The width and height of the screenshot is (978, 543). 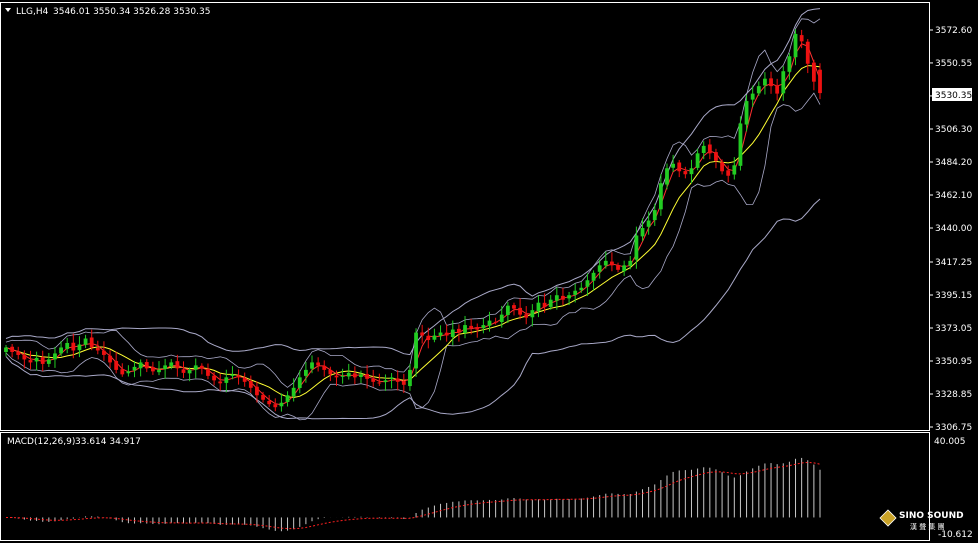 What do you see at coordinates (953, 428) in the screenshot?
I see `price-tick-label: 3306.75` at bounding box center [953, 428].